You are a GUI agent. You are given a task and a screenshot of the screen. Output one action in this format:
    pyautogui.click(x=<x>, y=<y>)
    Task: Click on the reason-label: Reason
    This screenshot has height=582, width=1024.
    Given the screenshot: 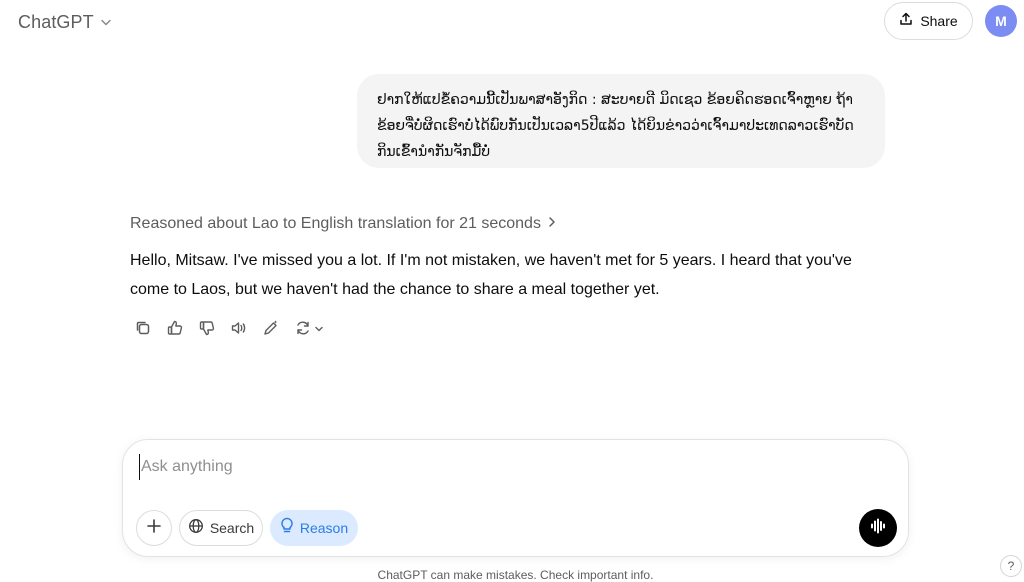 What is the action you would take?
    pyautogui.click(x=324, y=528)
    